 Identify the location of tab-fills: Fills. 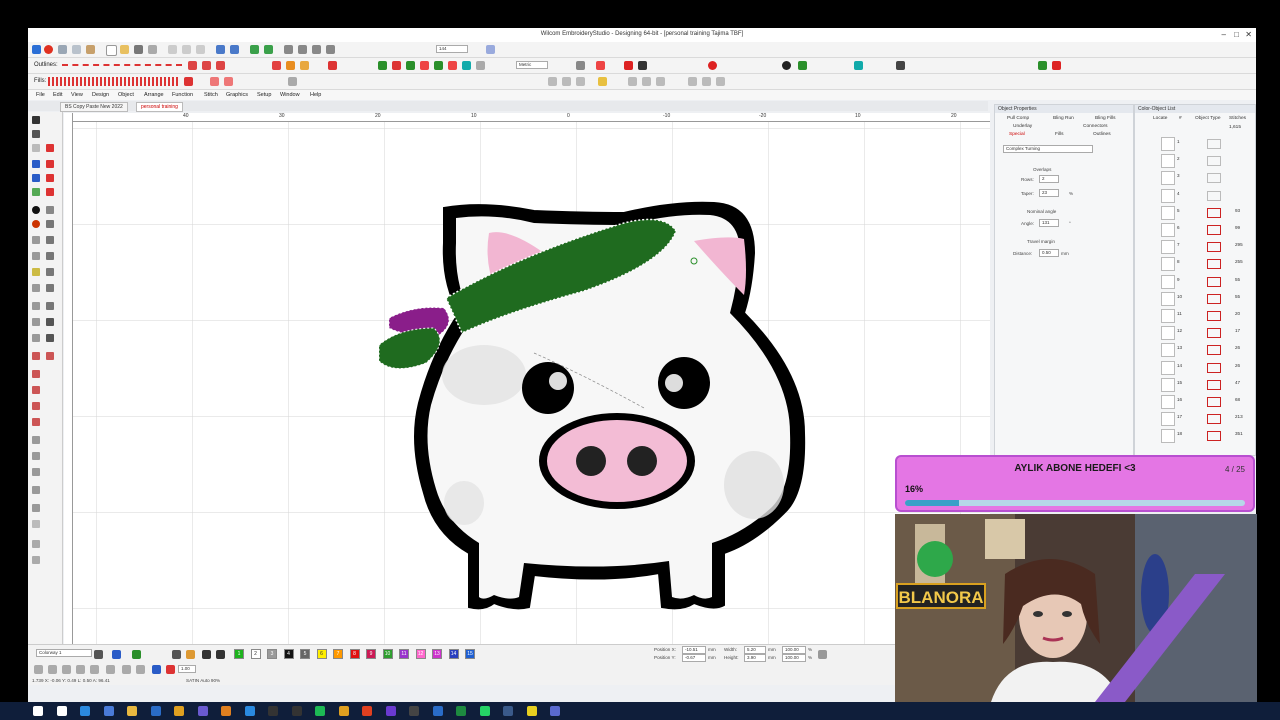
(1059, 134).